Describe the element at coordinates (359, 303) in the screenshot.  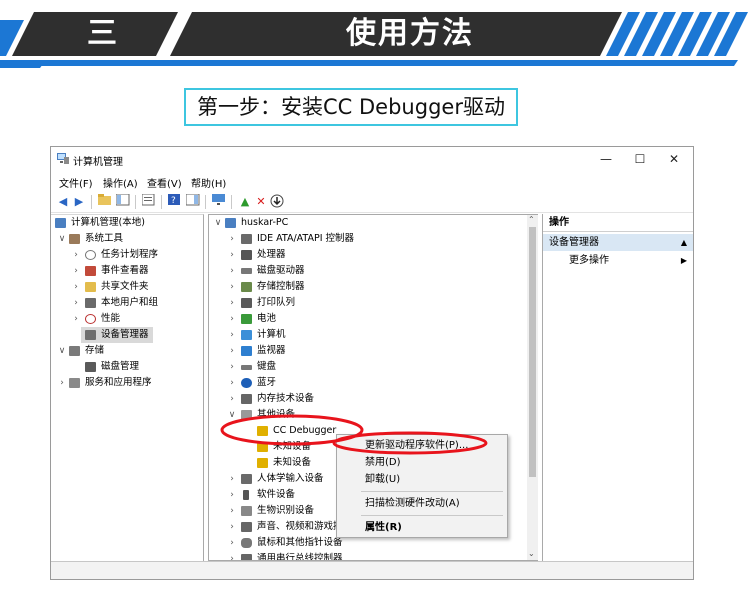
I see `device-category: › 打印队列` at that location.